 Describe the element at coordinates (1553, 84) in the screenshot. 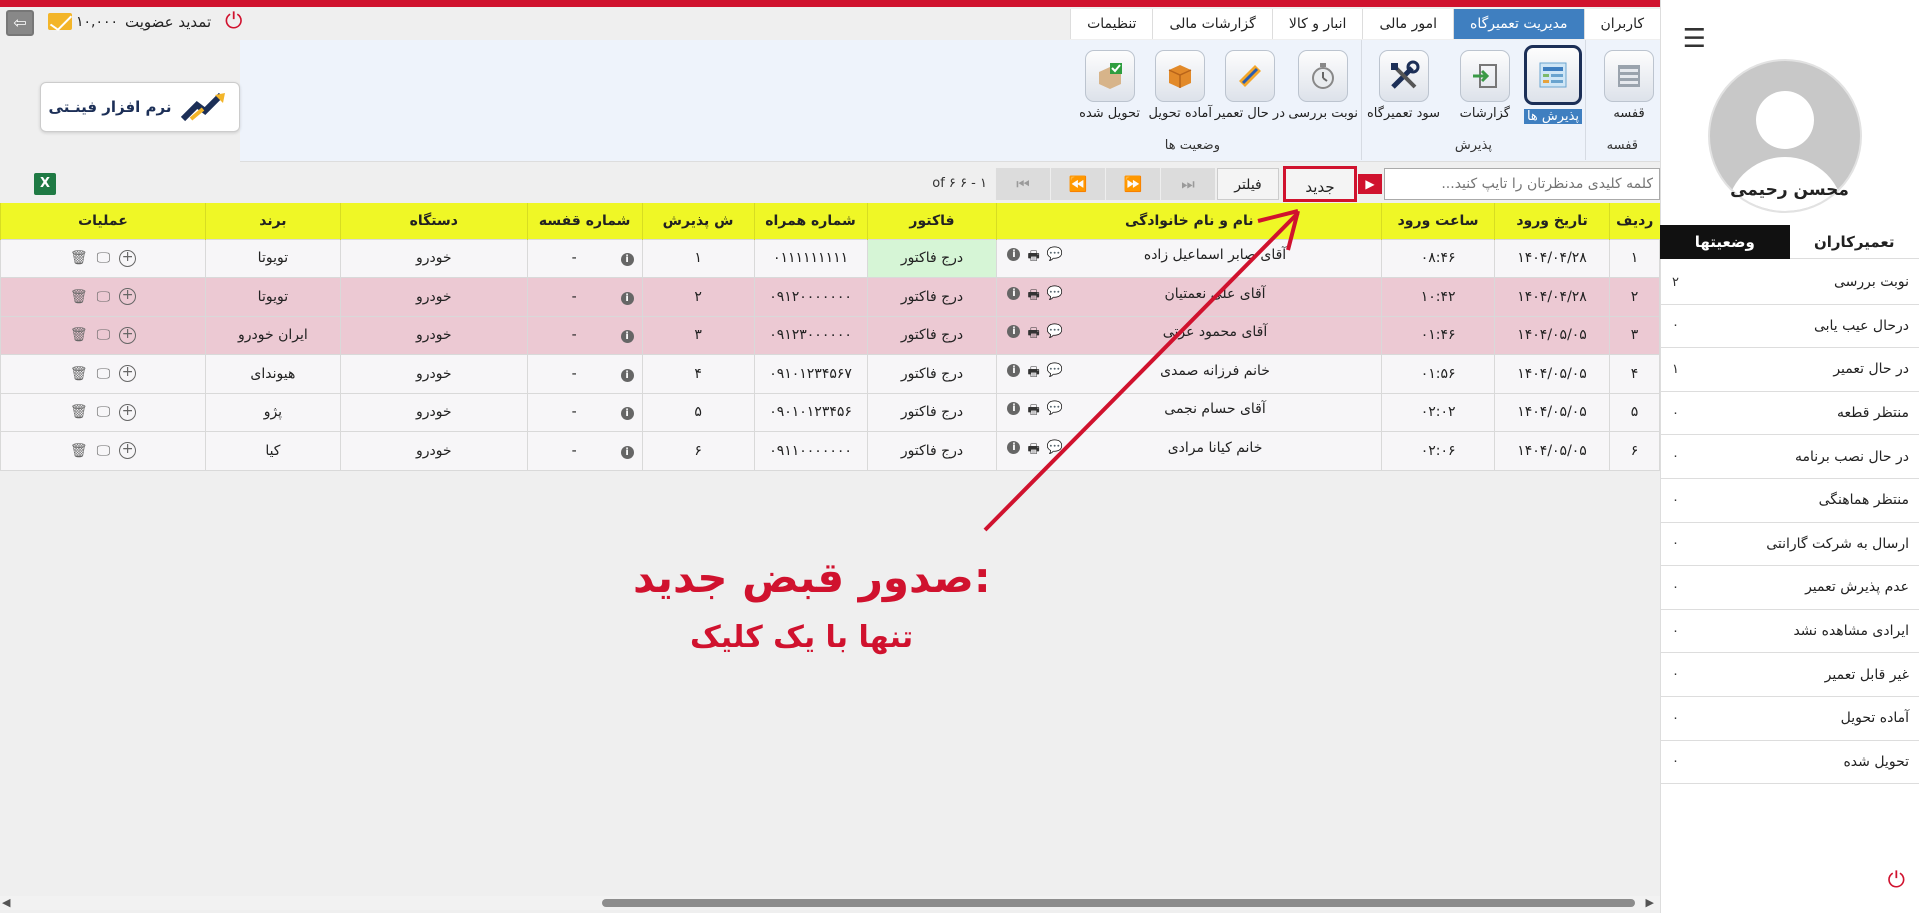

I see `receptions-button: پذیرش ها` at that location.